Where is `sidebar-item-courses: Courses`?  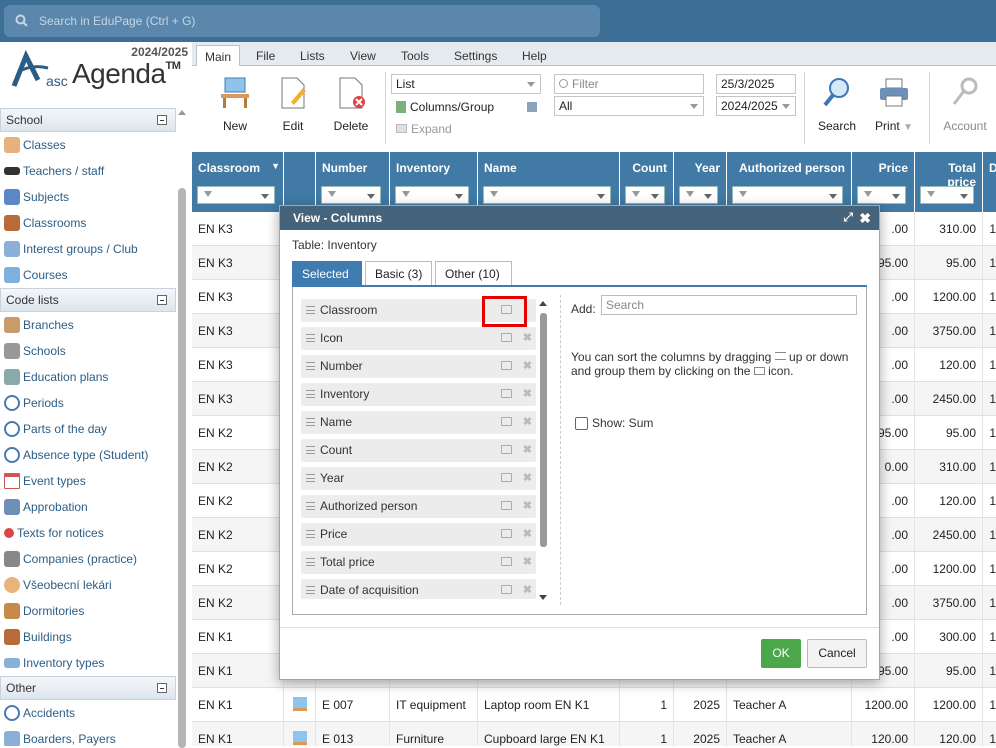 sidebar-item-courses: Courses is located at coordinates (88, 275).